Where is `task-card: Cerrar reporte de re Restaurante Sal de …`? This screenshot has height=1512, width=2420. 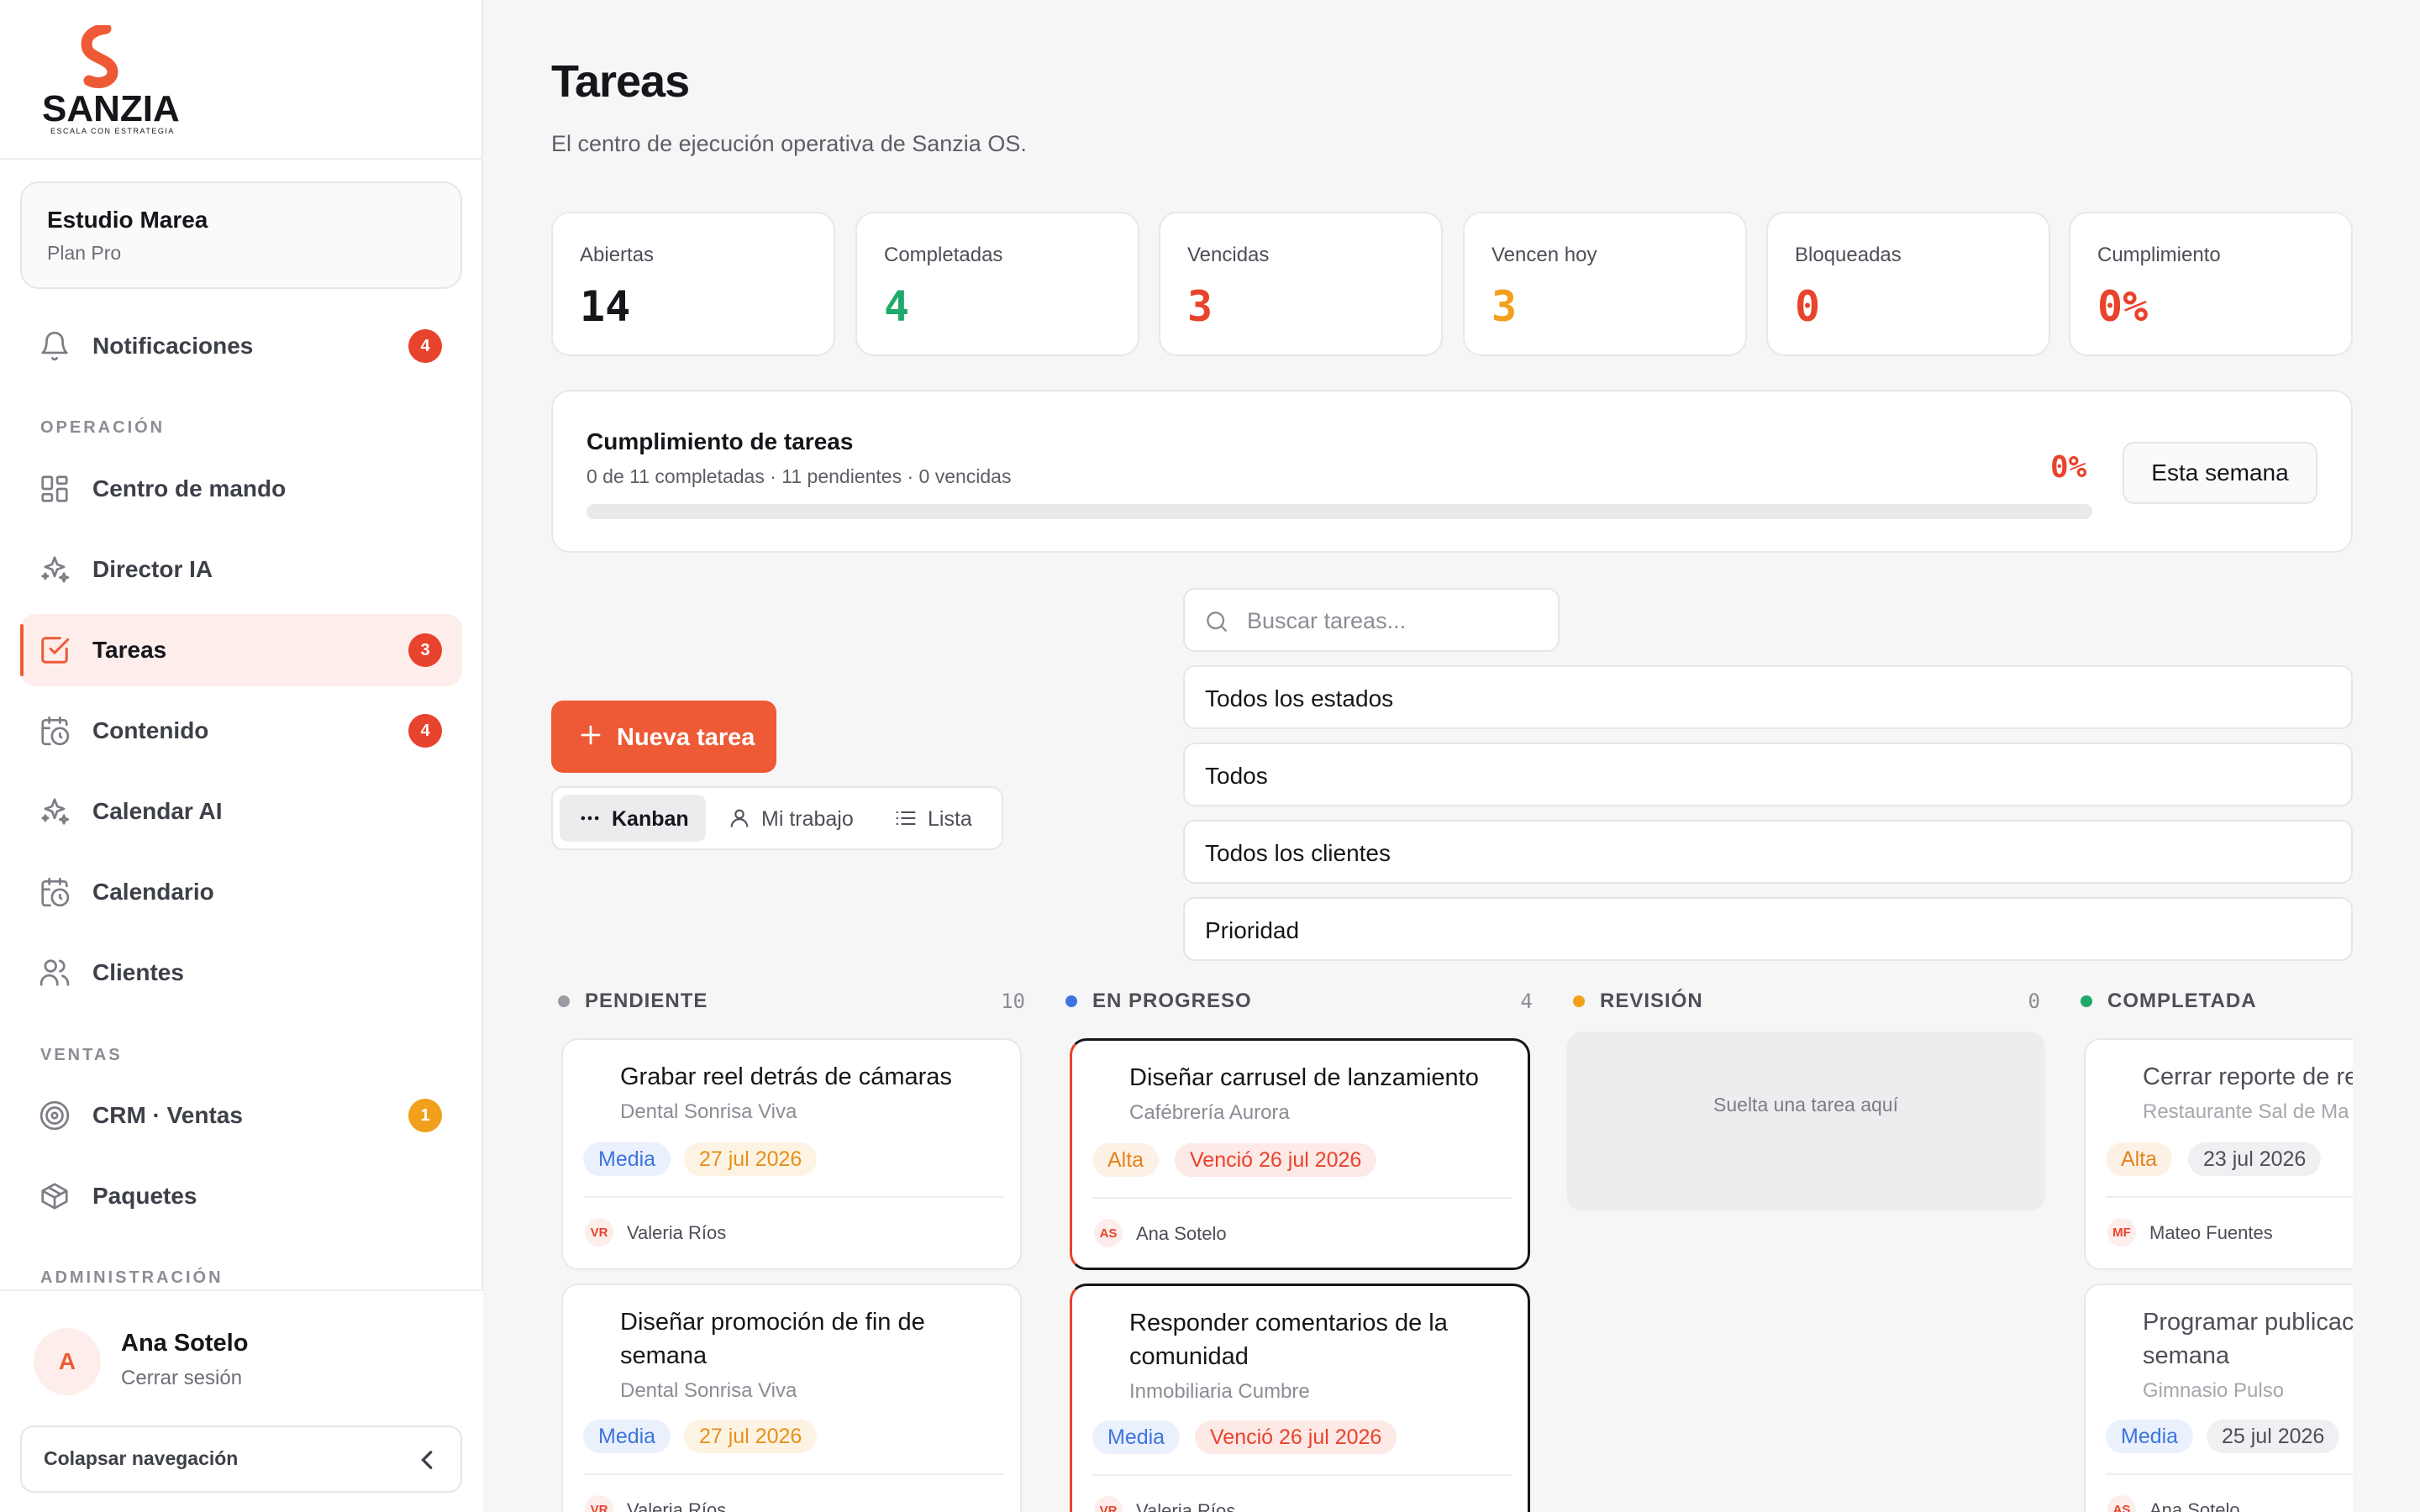
task-card: Cerrar reporte de re Restaurante Sal de … is located at coordinates (2218, 1154).